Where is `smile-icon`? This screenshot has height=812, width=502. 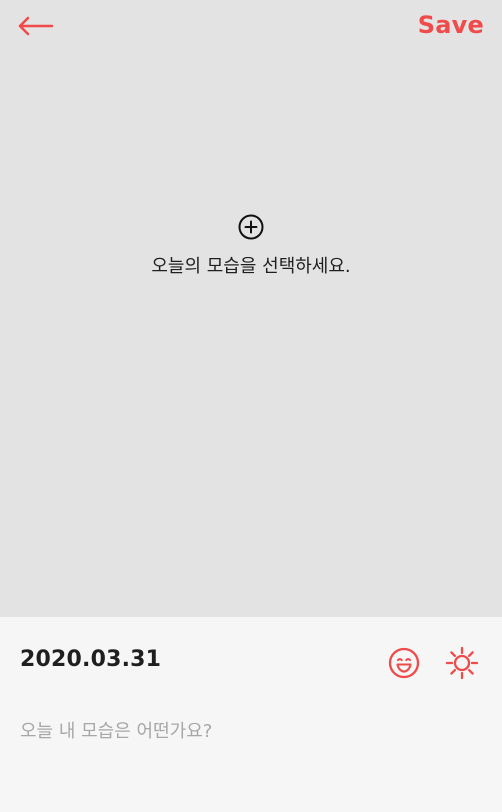
smile-icon is located at coordinates (404, 663).